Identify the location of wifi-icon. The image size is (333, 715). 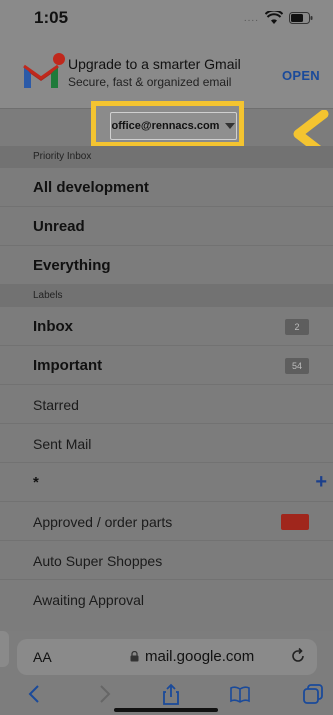
(274, 17).